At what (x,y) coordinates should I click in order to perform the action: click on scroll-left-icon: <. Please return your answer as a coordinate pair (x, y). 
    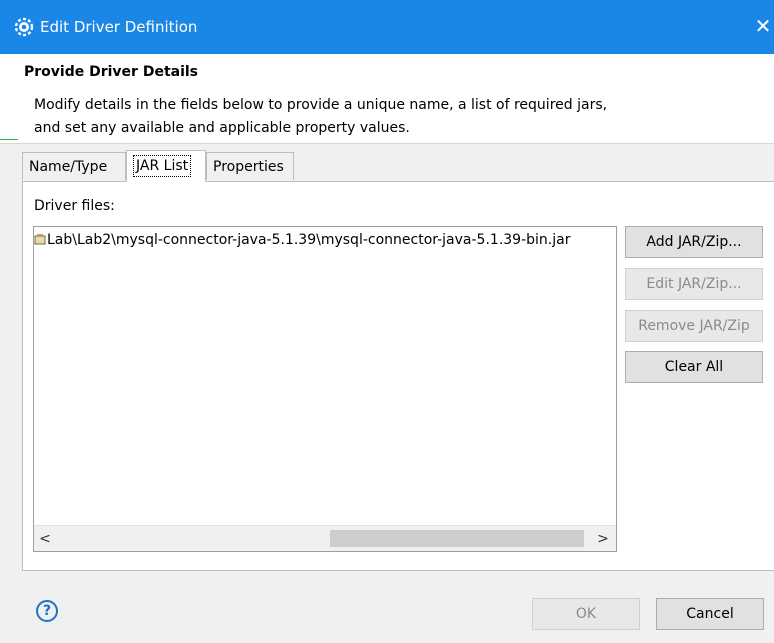
    Looking at the image, I should click on (45, 538).